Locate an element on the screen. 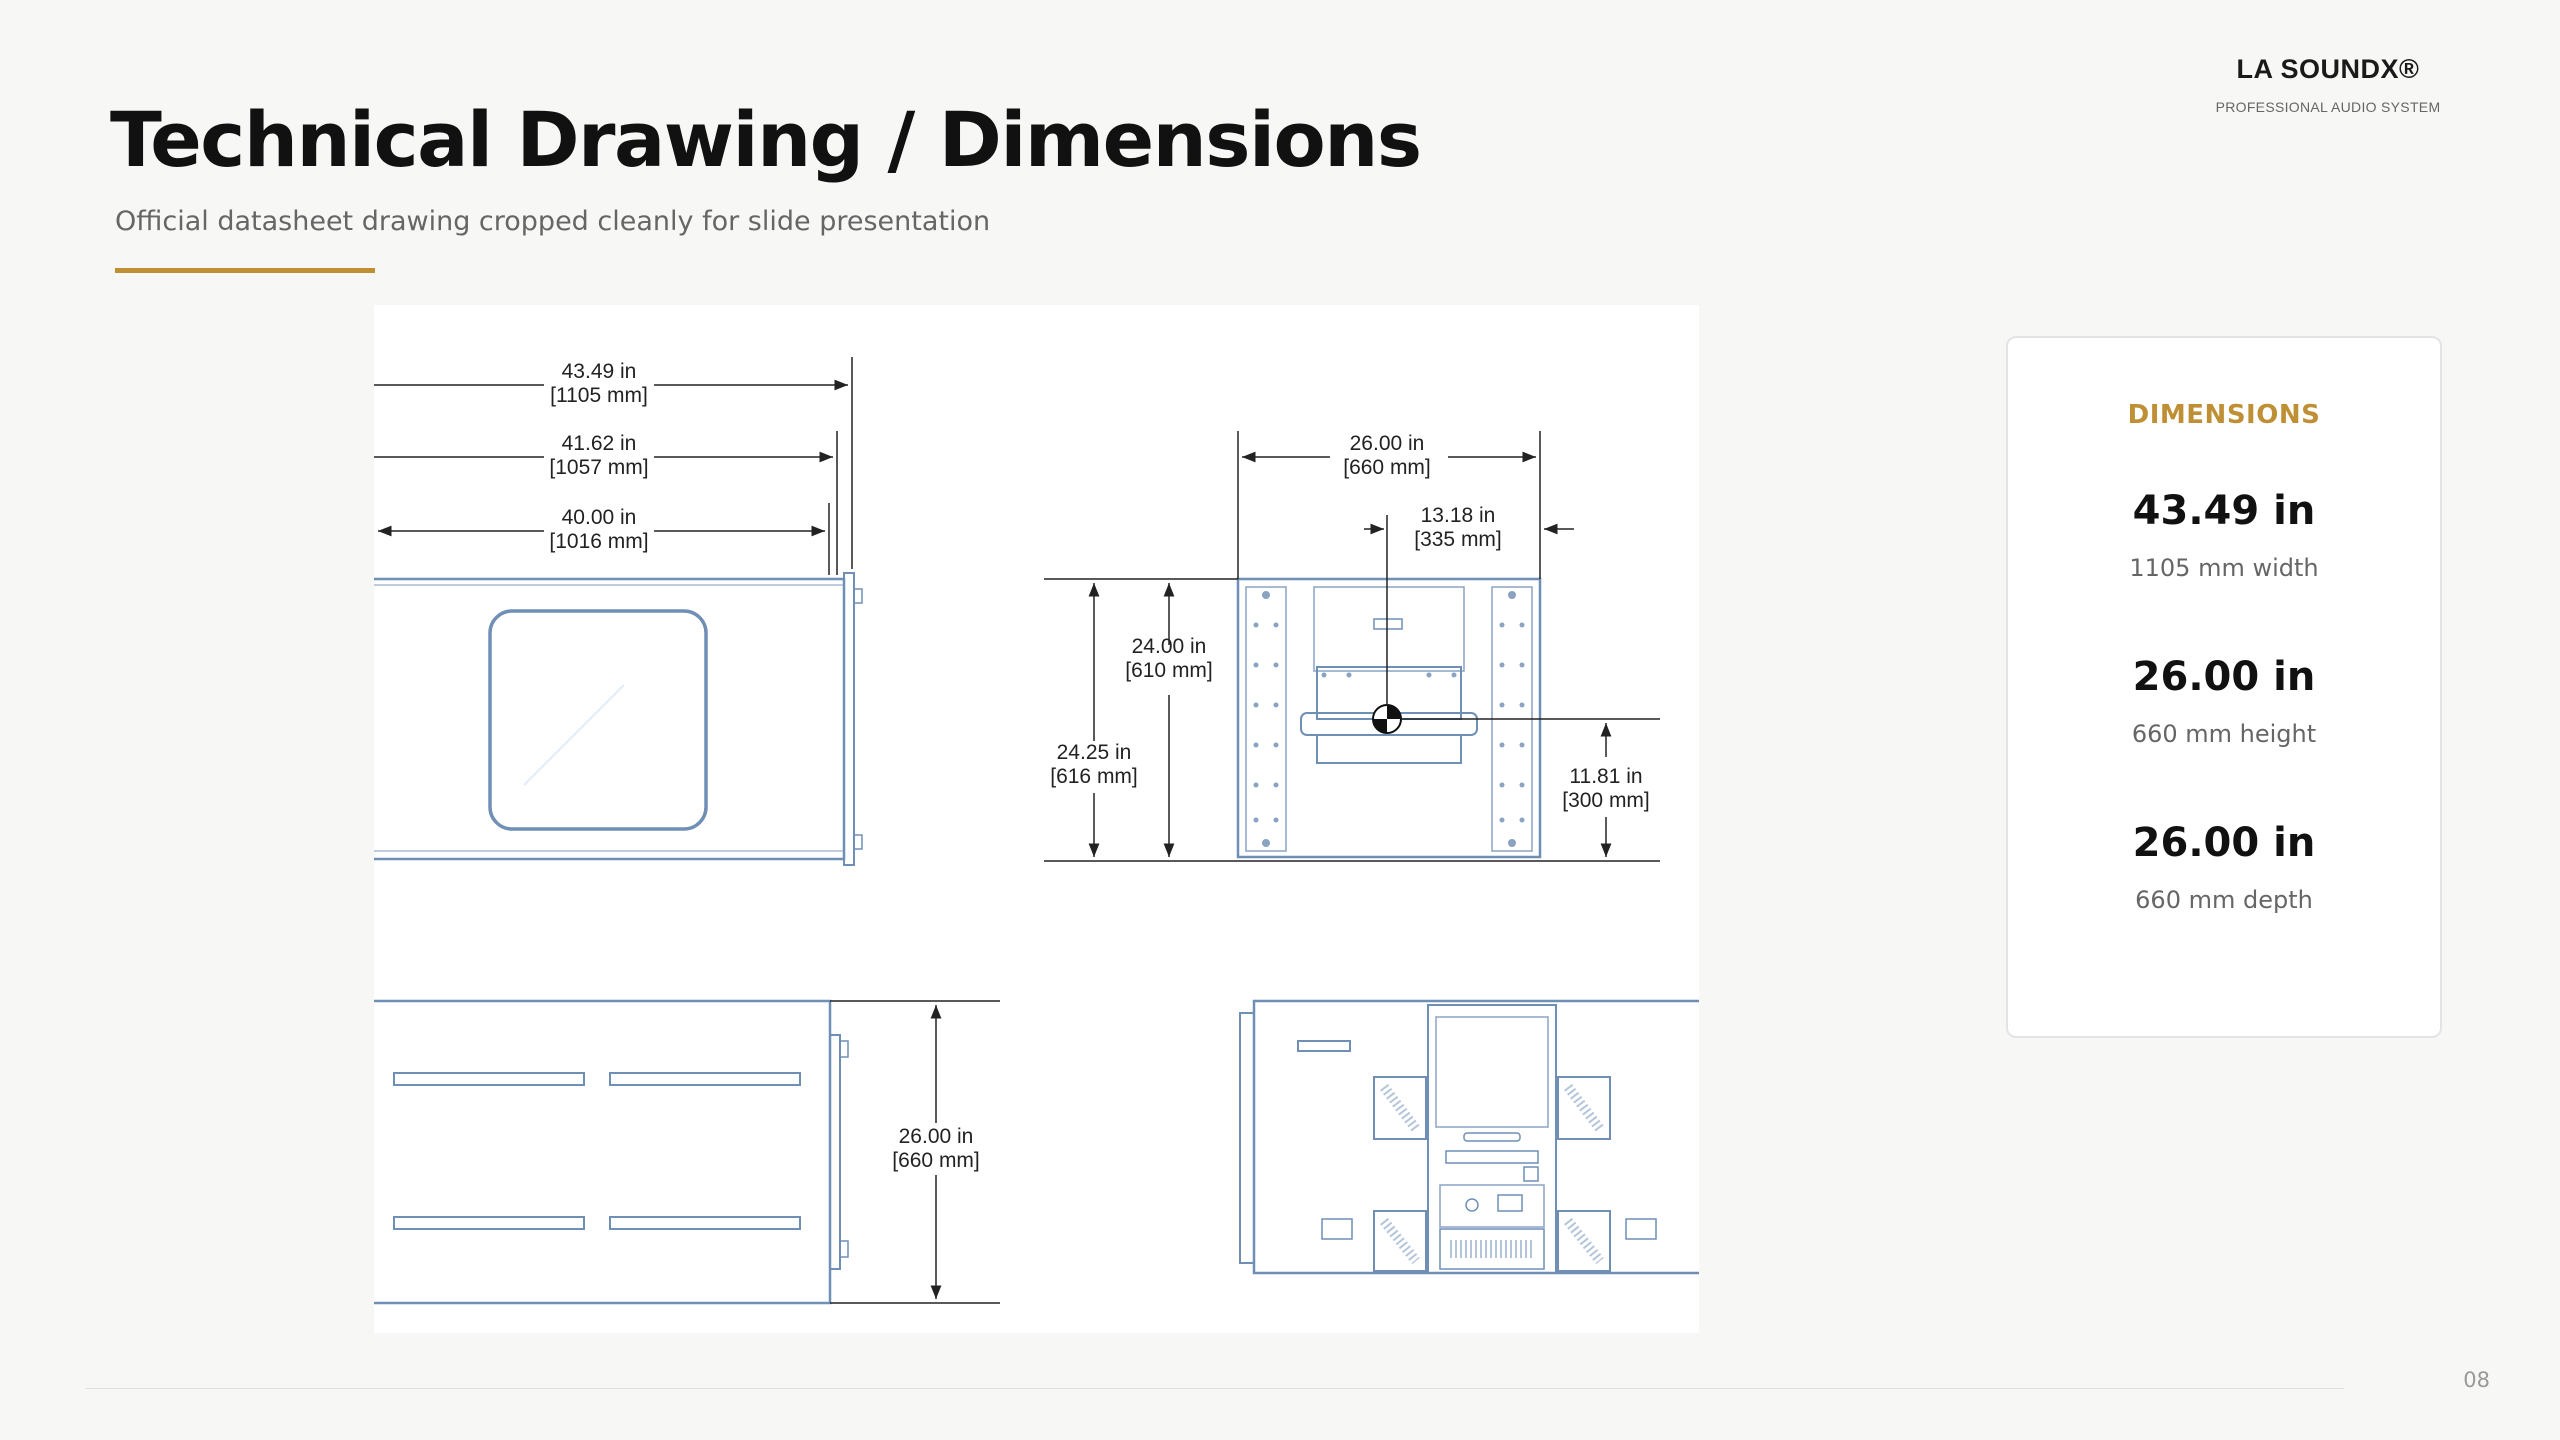 This screenshot has height=1440, width=2560. dim-front-width-mm: [660 mm] is located at coordinates (1387, 467).